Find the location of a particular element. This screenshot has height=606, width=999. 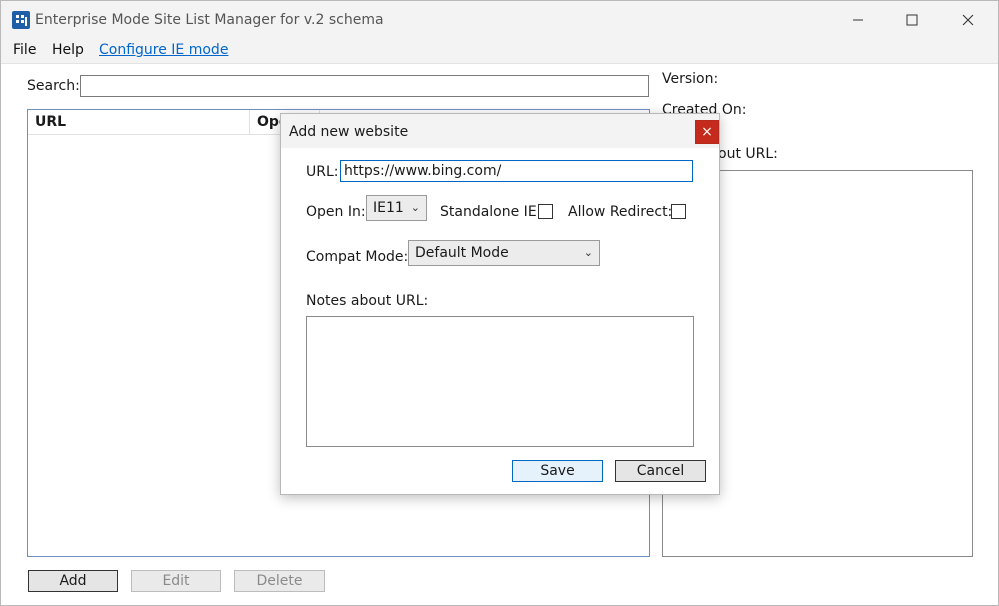

edit-button: Edit is located at coordinates (176, 581).